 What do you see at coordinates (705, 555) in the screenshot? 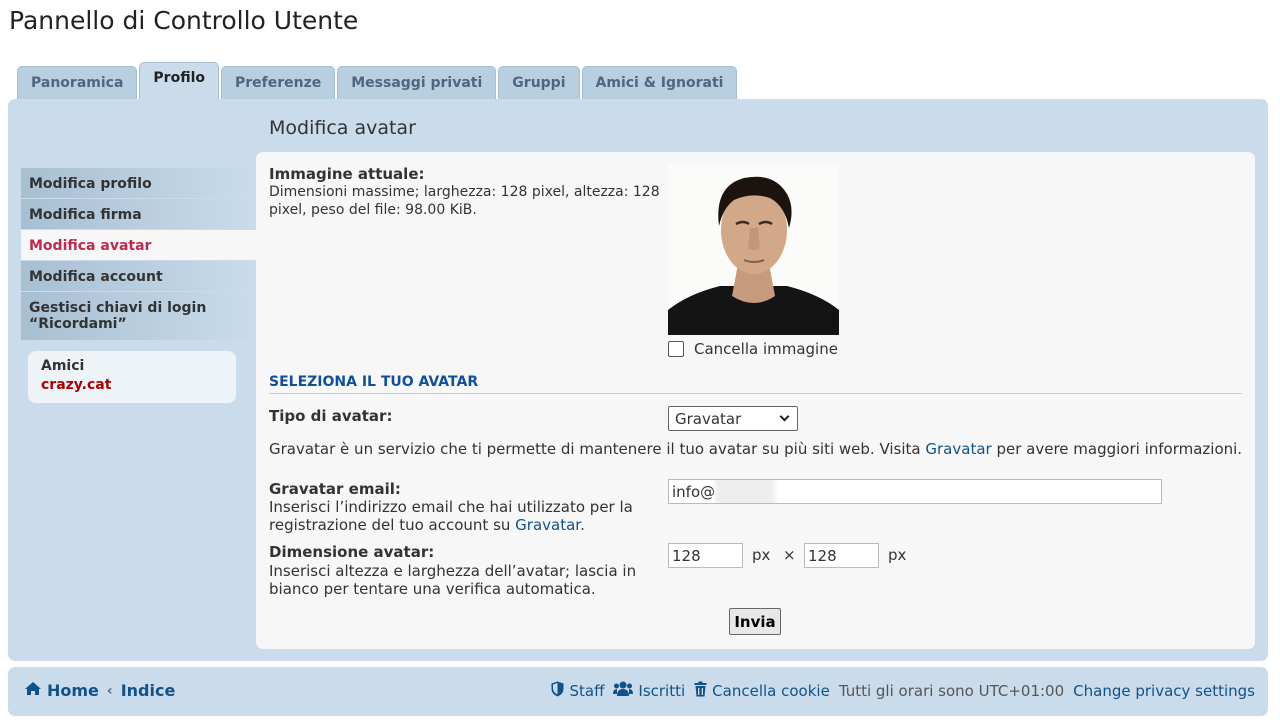
I see `avatar-width-input: 128` at bounding box center [705, 555].